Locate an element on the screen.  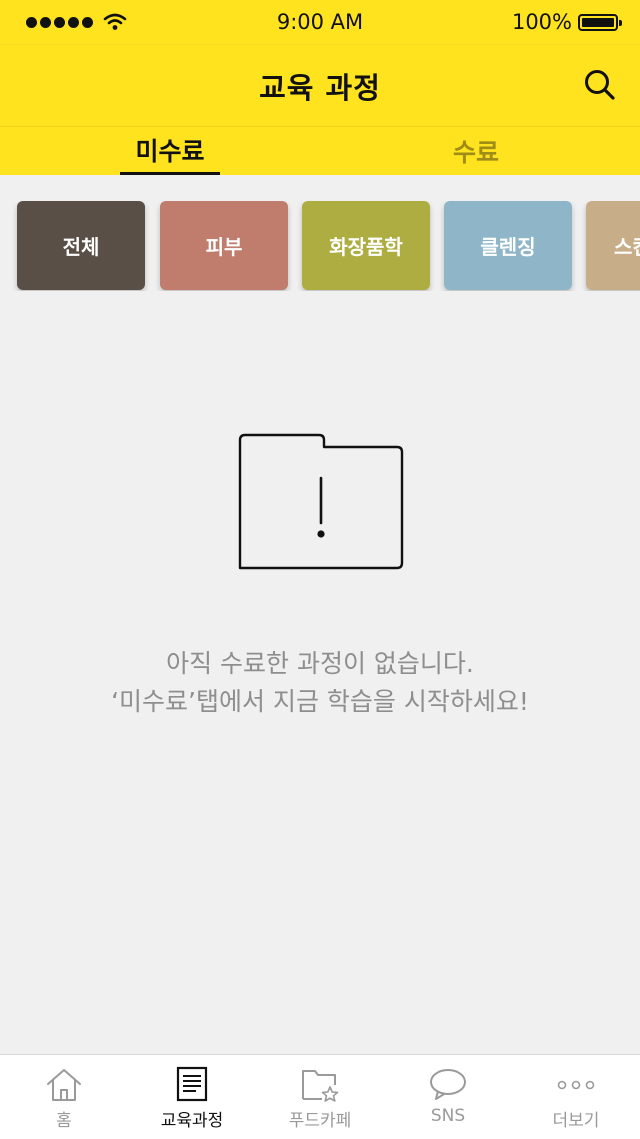
empty-state-message: 아직 수료한 과정이 없습니다. ‘미수료’탭에서 지금 학습을 시작하세요! is located at coordinates (320, 683).